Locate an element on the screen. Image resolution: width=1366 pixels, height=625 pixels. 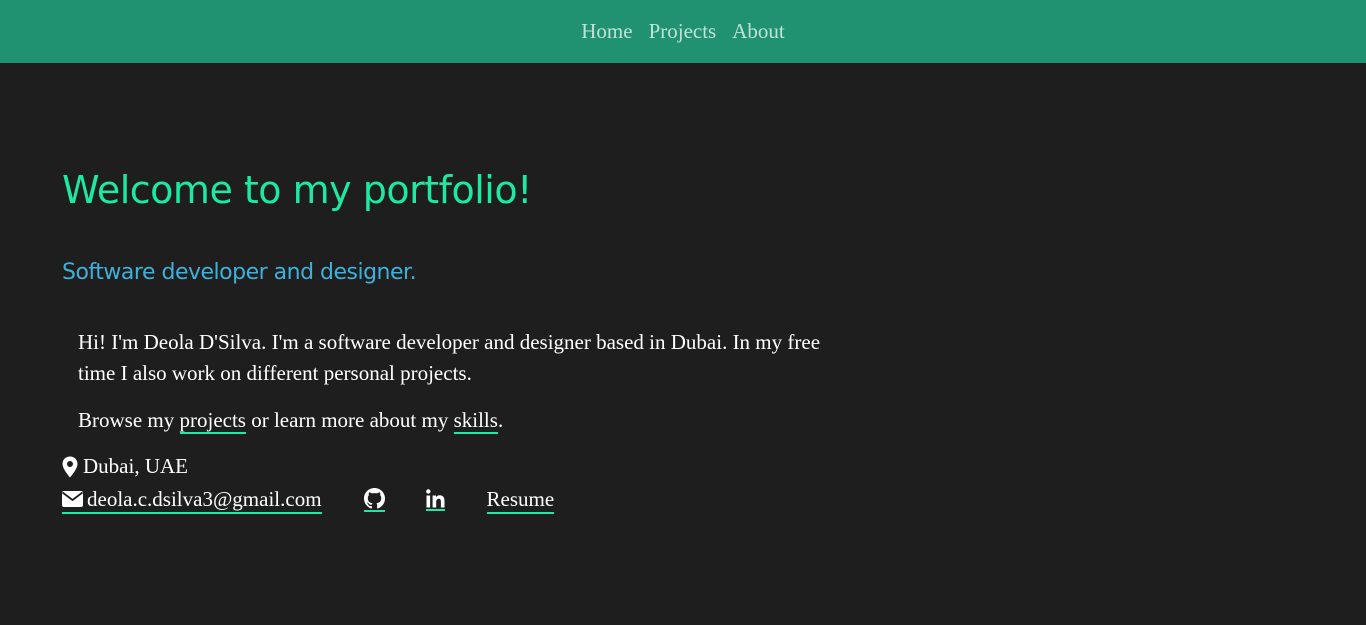
browse-prefix: Browse my is located at coordinates (129, 420).